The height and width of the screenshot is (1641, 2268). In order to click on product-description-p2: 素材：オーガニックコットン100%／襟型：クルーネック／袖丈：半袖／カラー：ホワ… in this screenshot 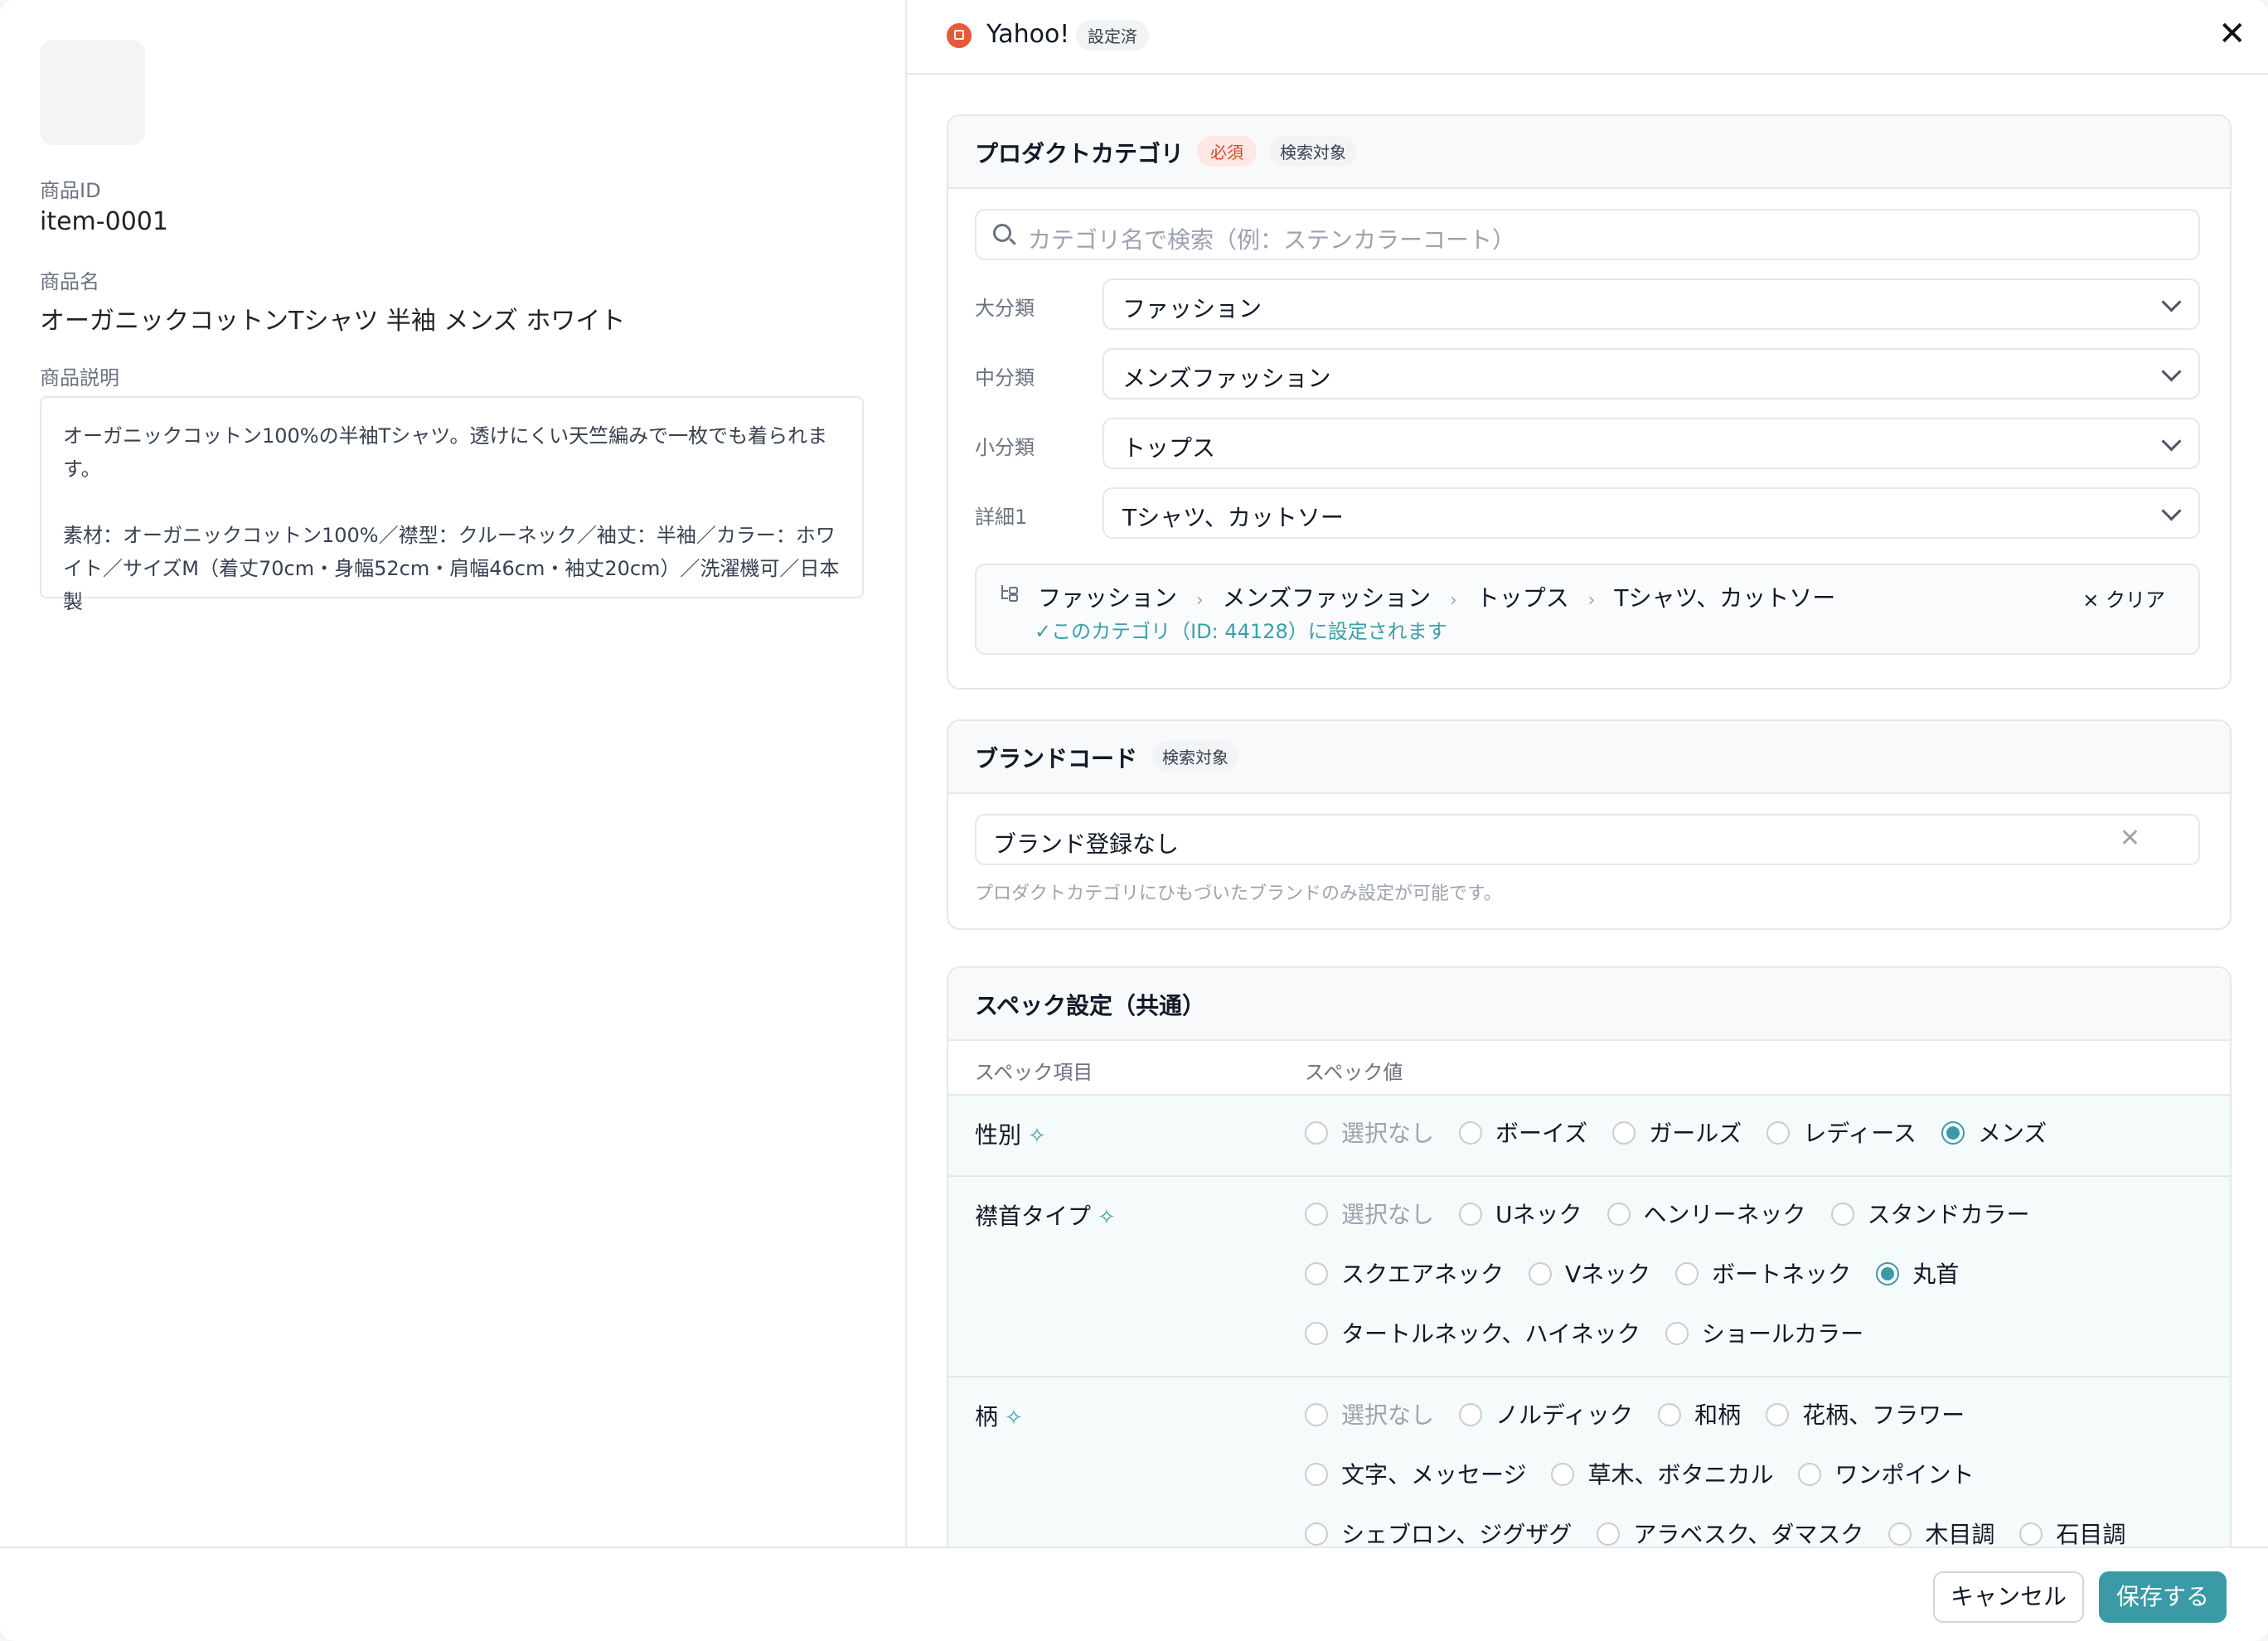, I will do `click(451, 568)`.